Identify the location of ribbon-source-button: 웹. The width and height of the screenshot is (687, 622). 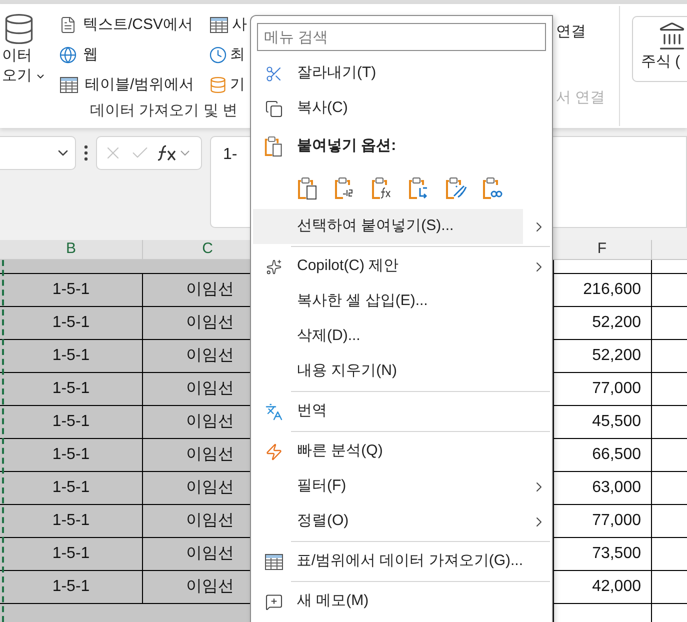
(134, 55).